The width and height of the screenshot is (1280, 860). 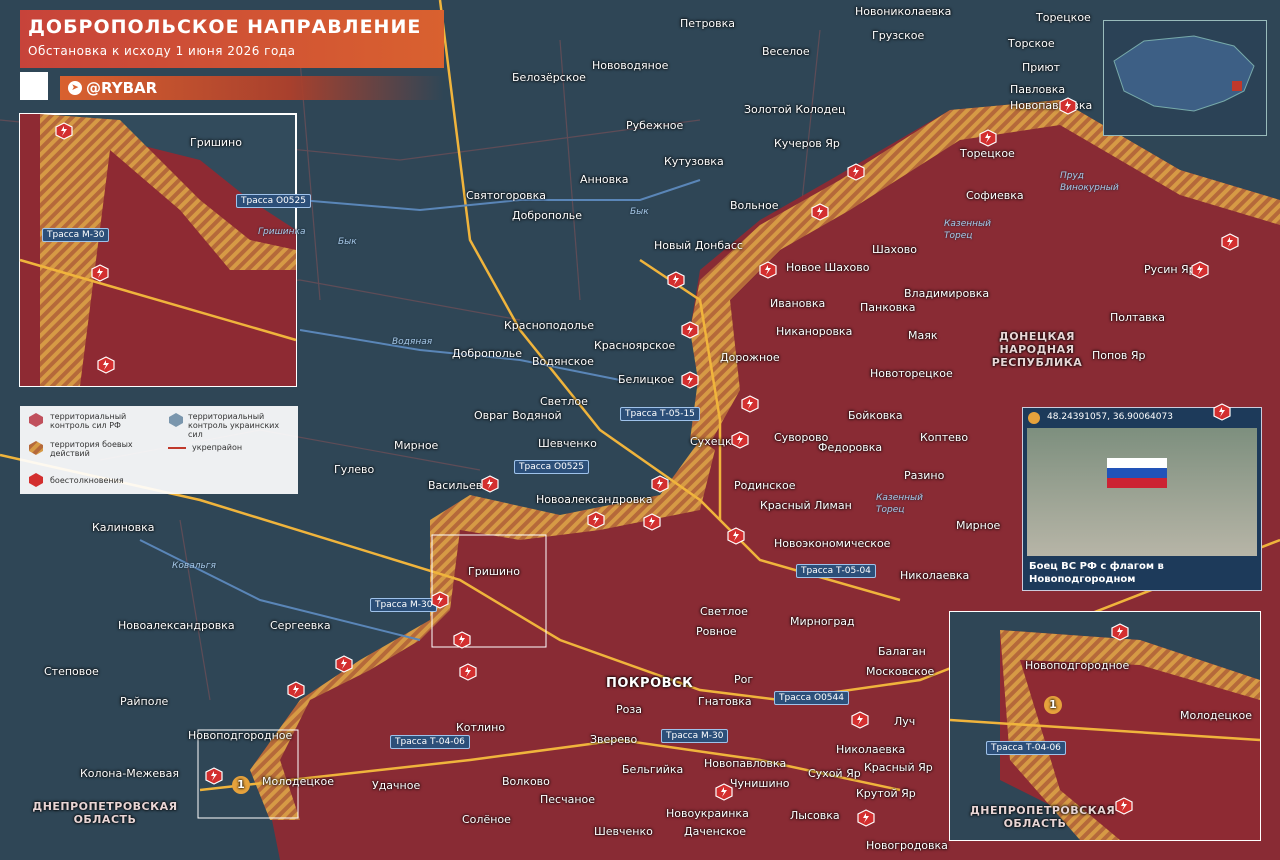 I want to click on place-novoekonomicheskoe: Новоэкономическое, so click(x=832, y=543).